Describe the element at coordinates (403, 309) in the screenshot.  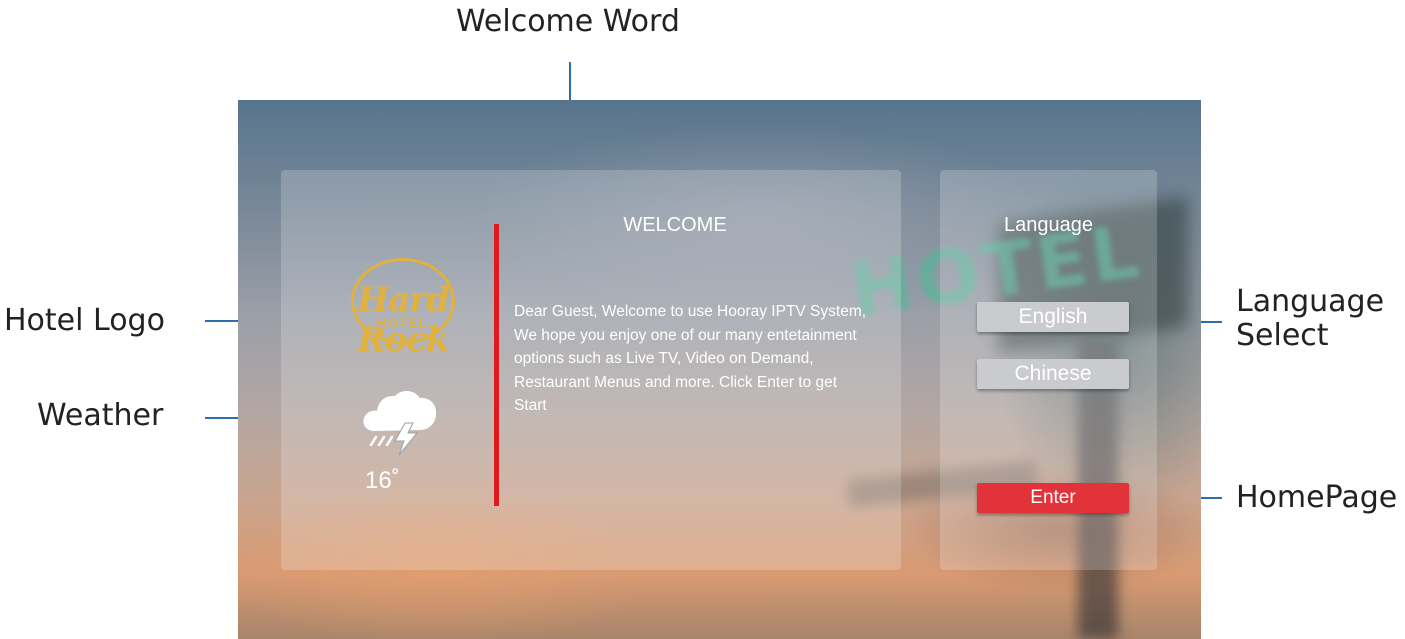
I see `hotel-logo: Hard Rock HOTEL` at that location.